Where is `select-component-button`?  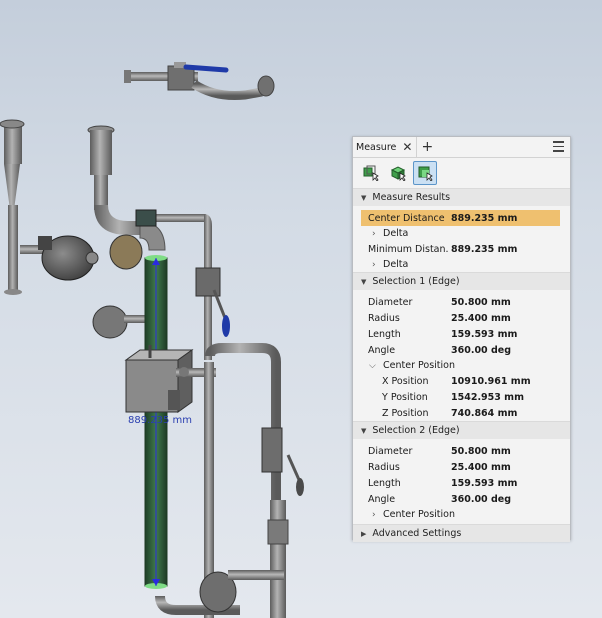 select-component-button is located at coordinates (398, 173).